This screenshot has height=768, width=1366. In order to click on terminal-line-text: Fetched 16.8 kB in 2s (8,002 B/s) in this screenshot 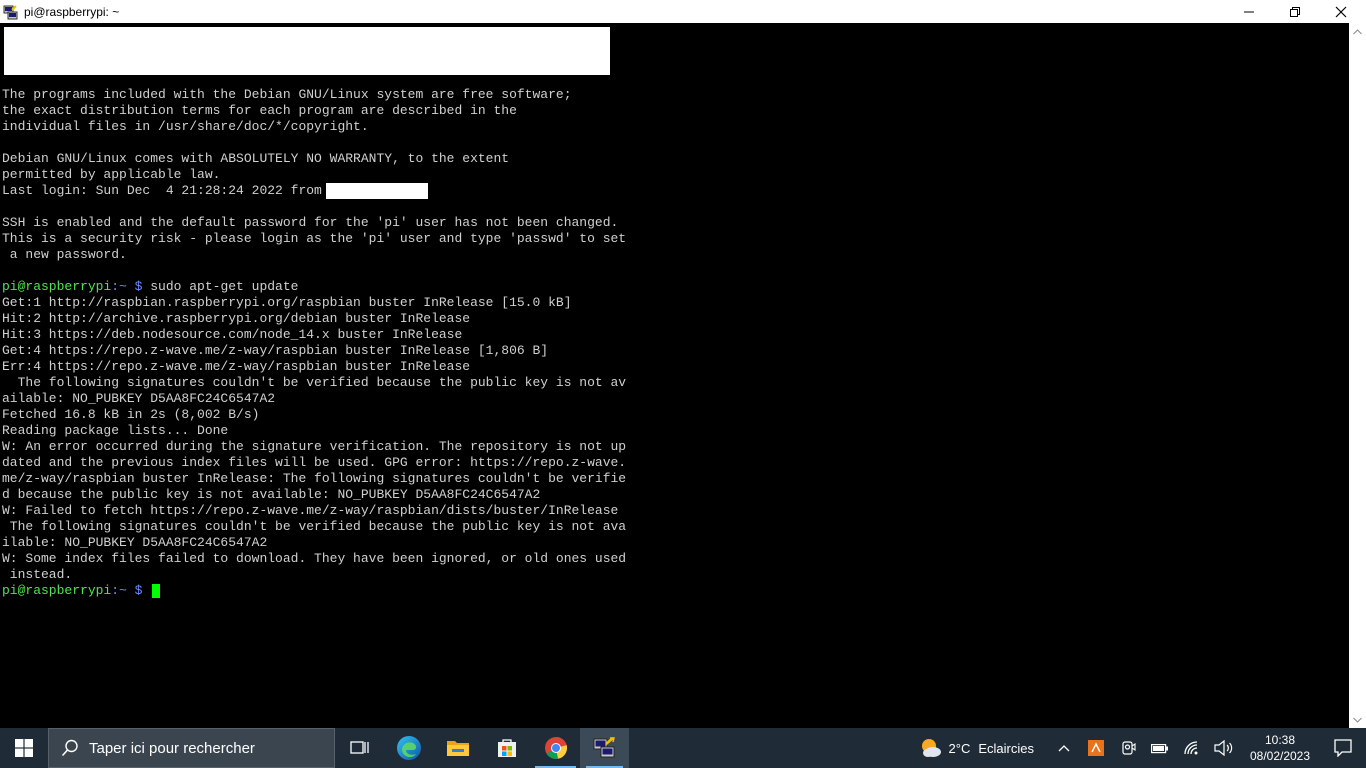, I will do `click(131, 414)`.